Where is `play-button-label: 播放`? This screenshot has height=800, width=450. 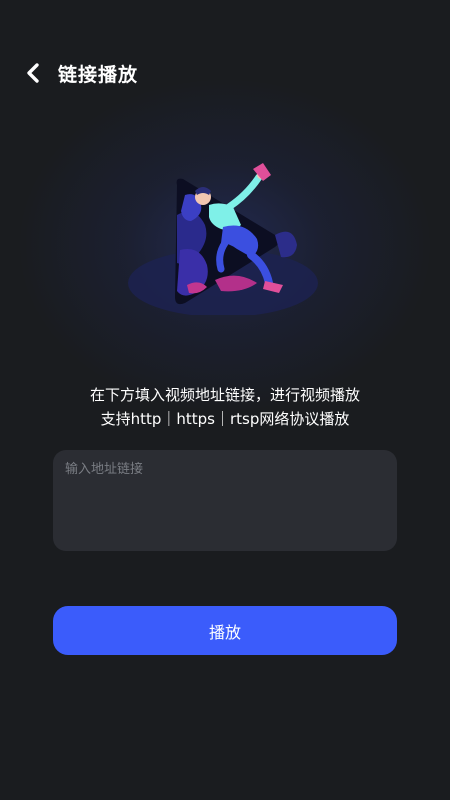 play-button-label: 播放 is located at coordinates (224, 632).